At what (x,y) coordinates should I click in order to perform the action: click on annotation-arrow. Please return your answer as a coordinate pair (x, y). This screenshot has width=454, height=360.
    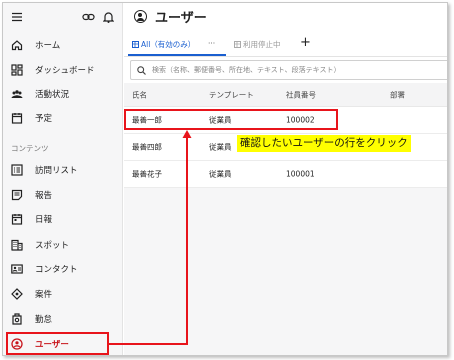
    Looking at the image, I should click on (149, 237).